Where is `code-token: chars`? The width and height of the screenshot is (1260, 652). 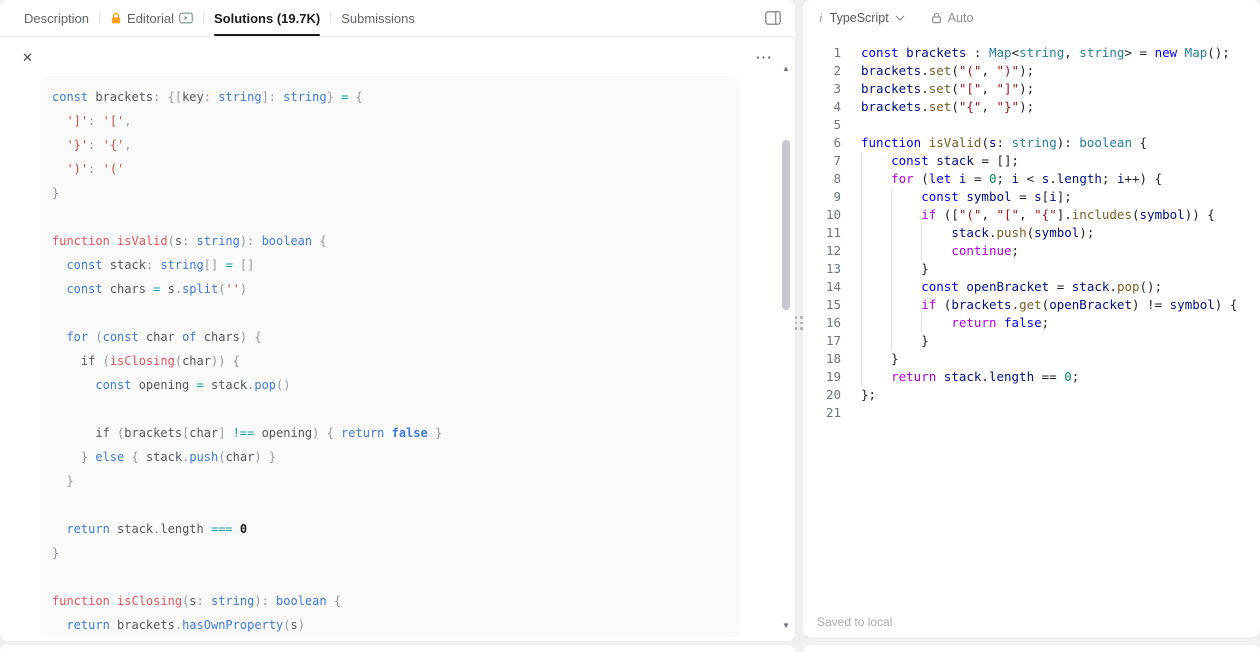 code-token: chars is located at coordinates (218, 337).